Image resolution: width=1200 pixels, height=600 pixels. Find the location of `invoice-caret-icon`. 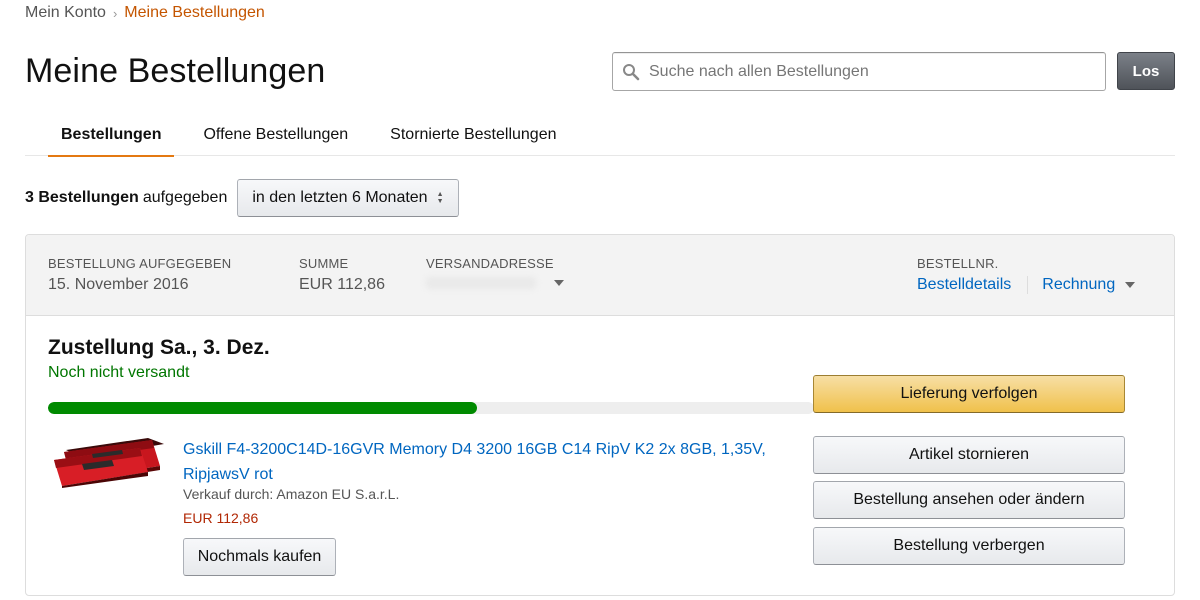

invoice-caret-icon is located at coordinates (1130, 285).